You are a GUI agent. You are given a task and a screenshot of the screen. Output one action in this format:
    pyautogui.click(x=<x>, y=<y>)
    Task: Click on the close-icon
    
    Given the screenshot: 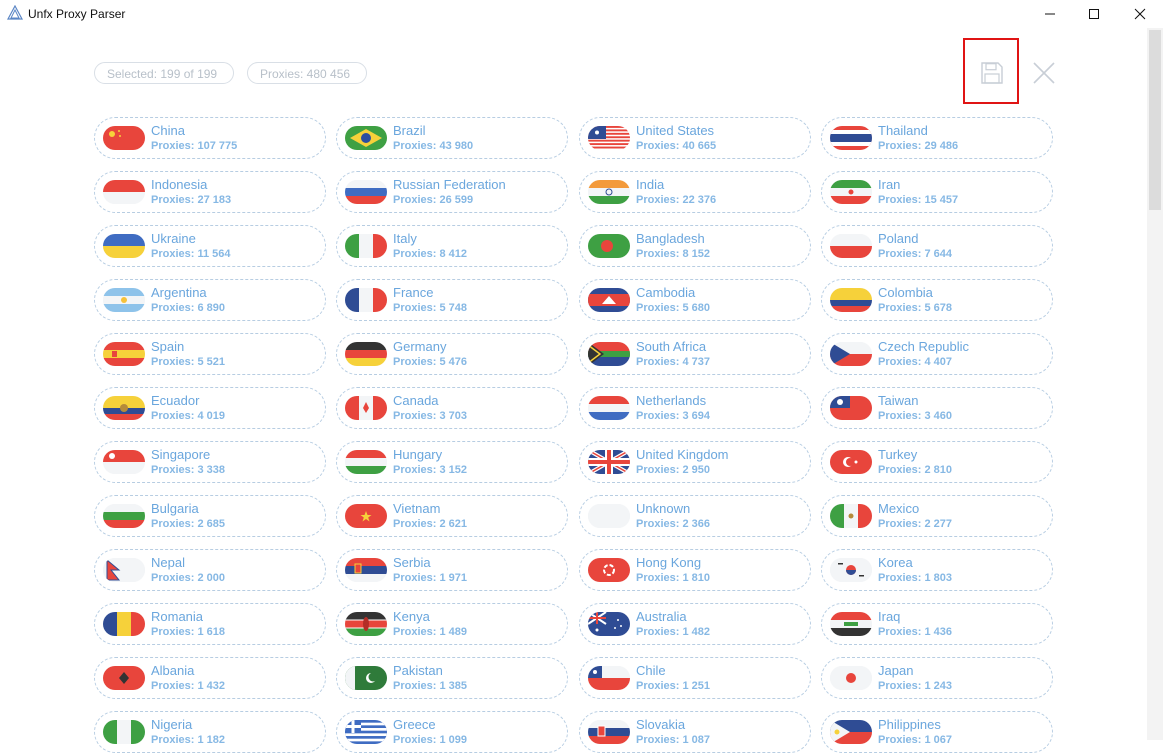 What is the action you would take?
    pyautogui.click(x=1140, y=14)
    